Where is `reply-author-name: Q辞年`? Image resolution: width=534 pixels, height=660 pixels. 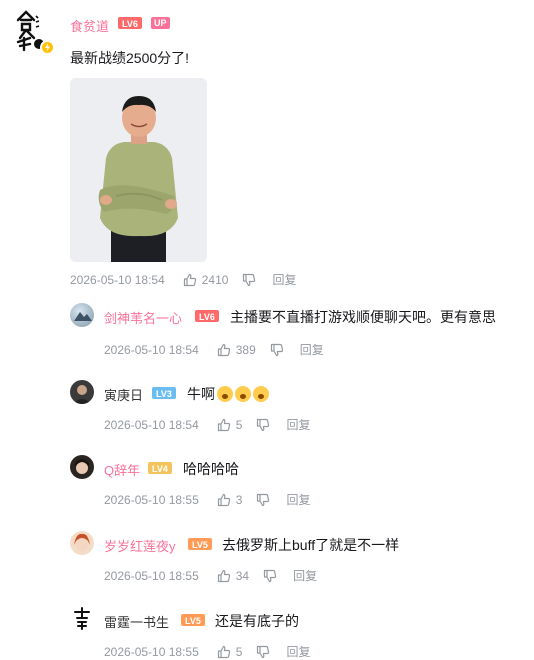
reply-author-name: Q辞年 is located at coordinates (122, 469).